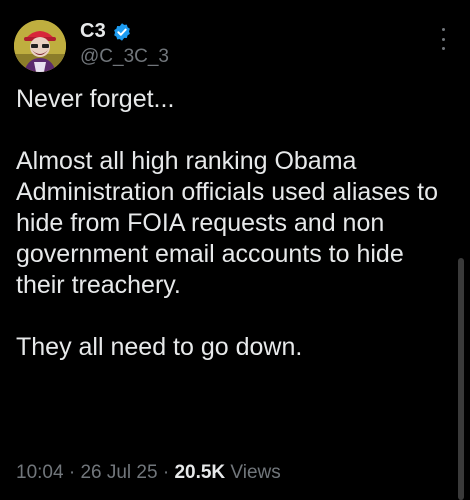 Image resolution: width=470 pixels, height=500 pixels. Describe the element at coordinates (93, 31) in the screenshot. I see `display-name: C3` at that location.